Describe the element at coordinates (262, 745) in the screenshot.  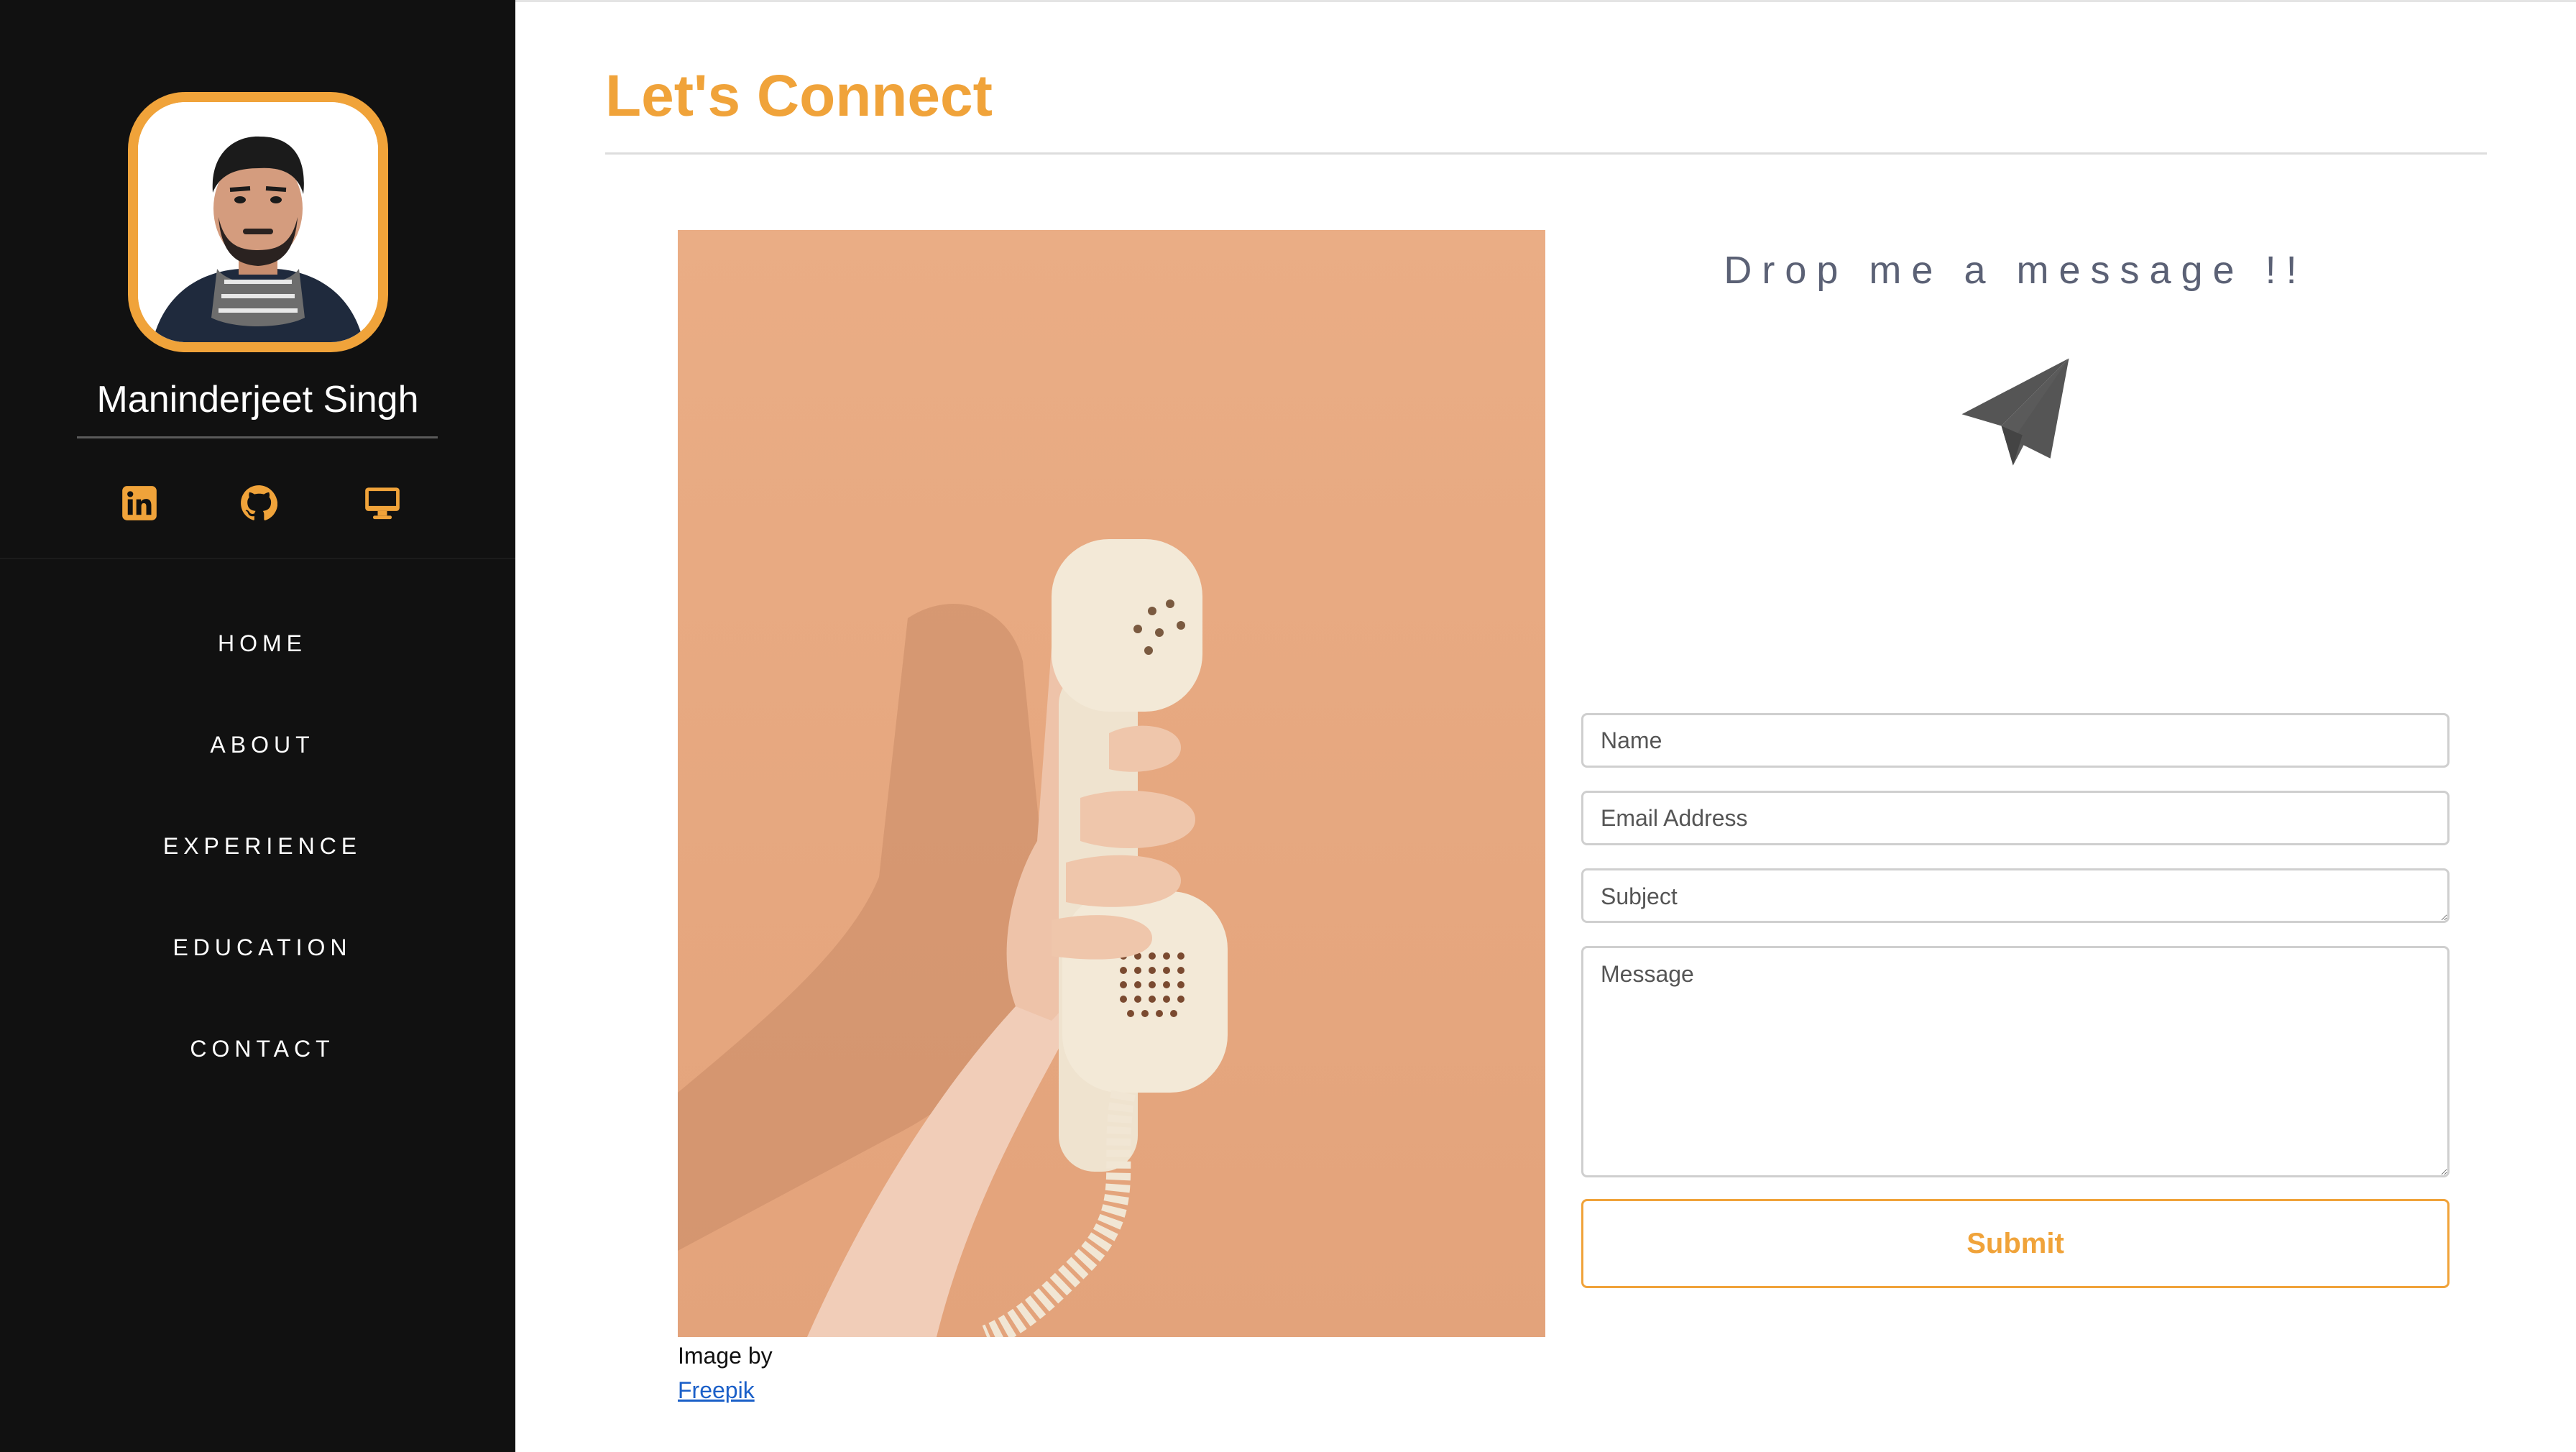
I see `nav-item-about: ABOUT` at that location.